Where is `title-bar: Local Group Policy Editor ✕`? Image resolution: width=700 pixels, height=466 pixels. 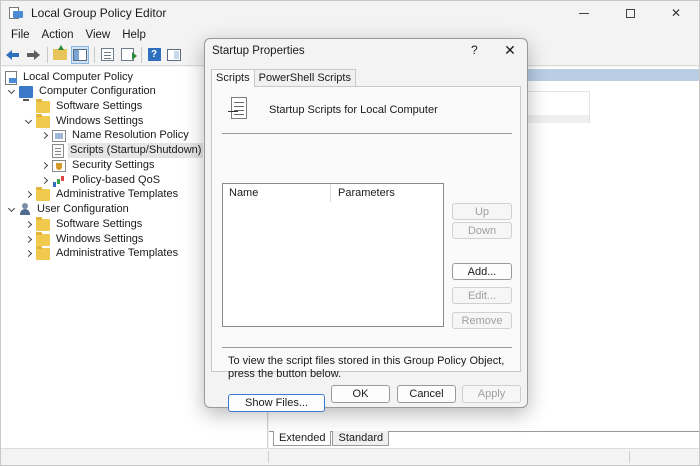
title-bar: Local Group Policy Editor ✕ is located at coordinates (350, 13).